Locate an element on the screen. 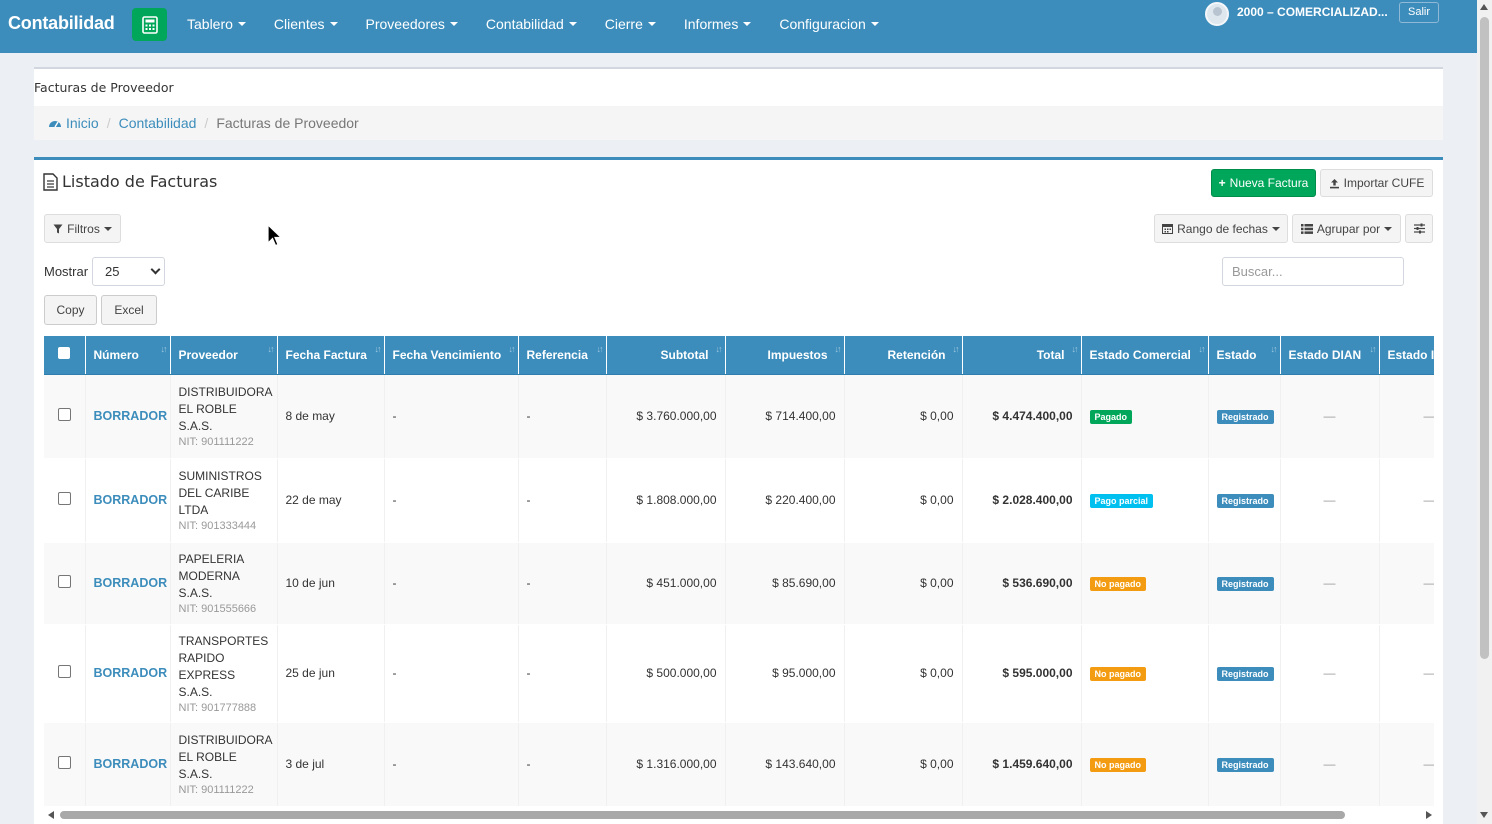  column-header-estado-comercial: Estado Comercial ↓↑ is located at coordinates (1145, 355).